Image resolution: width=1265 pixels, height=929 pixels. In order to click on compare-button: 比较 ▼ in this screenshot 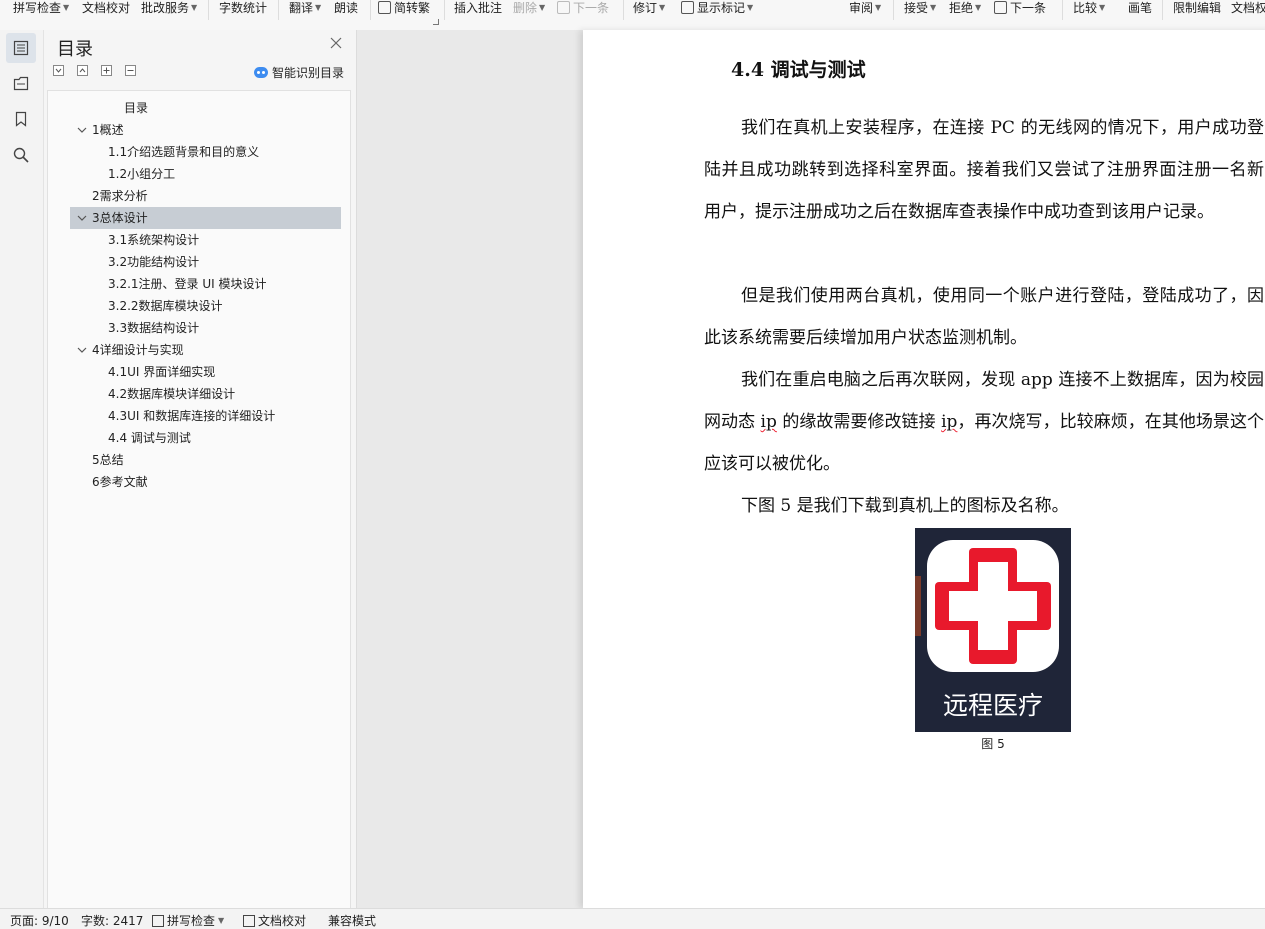, I will do `click(1089, 8)`.